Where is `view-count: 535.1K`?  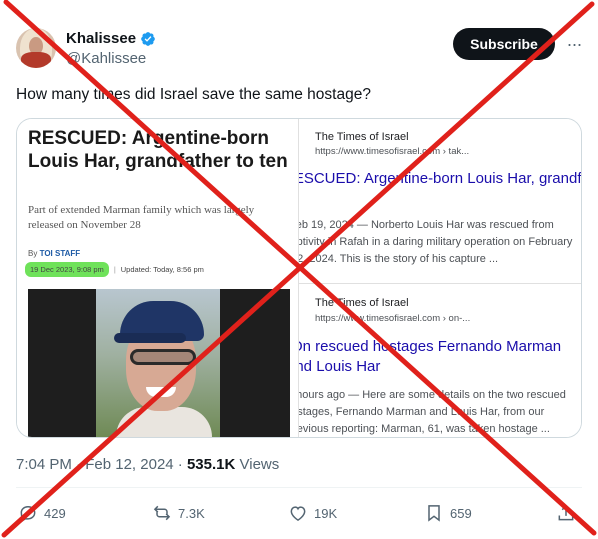 view-count: 535.1K is located at coordinates (211, 464).